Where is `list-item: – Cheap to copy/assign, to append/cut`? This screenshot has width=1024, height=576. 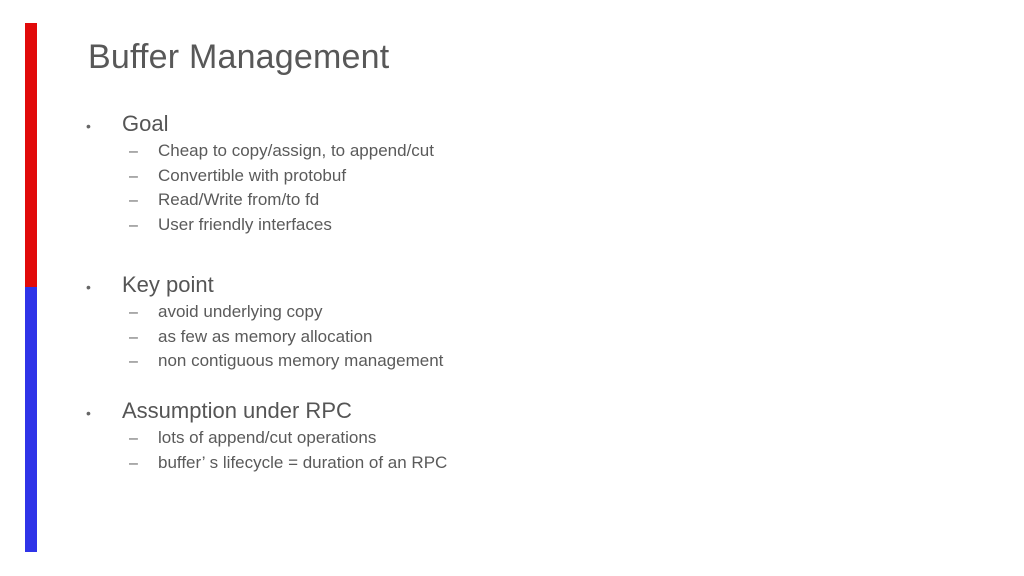
list-item: – Cheap to copy/assign, to append/cut is located at coordinates (259, 153).